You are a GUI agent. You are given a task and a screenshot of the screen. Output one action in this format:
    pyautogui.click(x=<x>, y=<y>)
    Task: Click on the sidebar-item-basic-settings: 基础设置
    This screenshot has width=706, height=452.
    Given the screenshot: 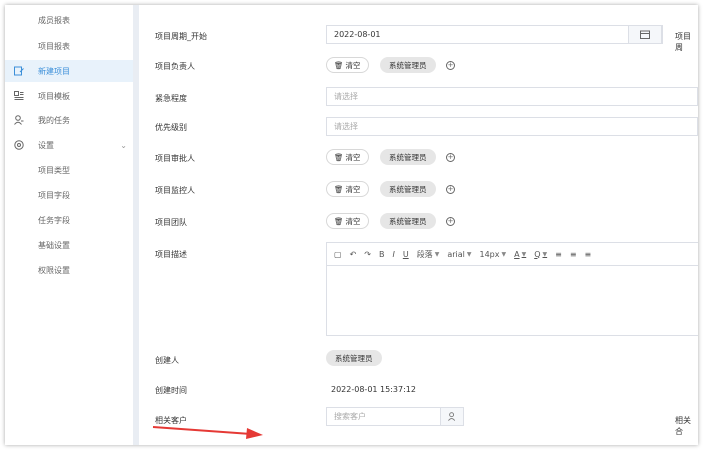 What is the action you would take?
    pyautogui.click(x=69, y=245)
    